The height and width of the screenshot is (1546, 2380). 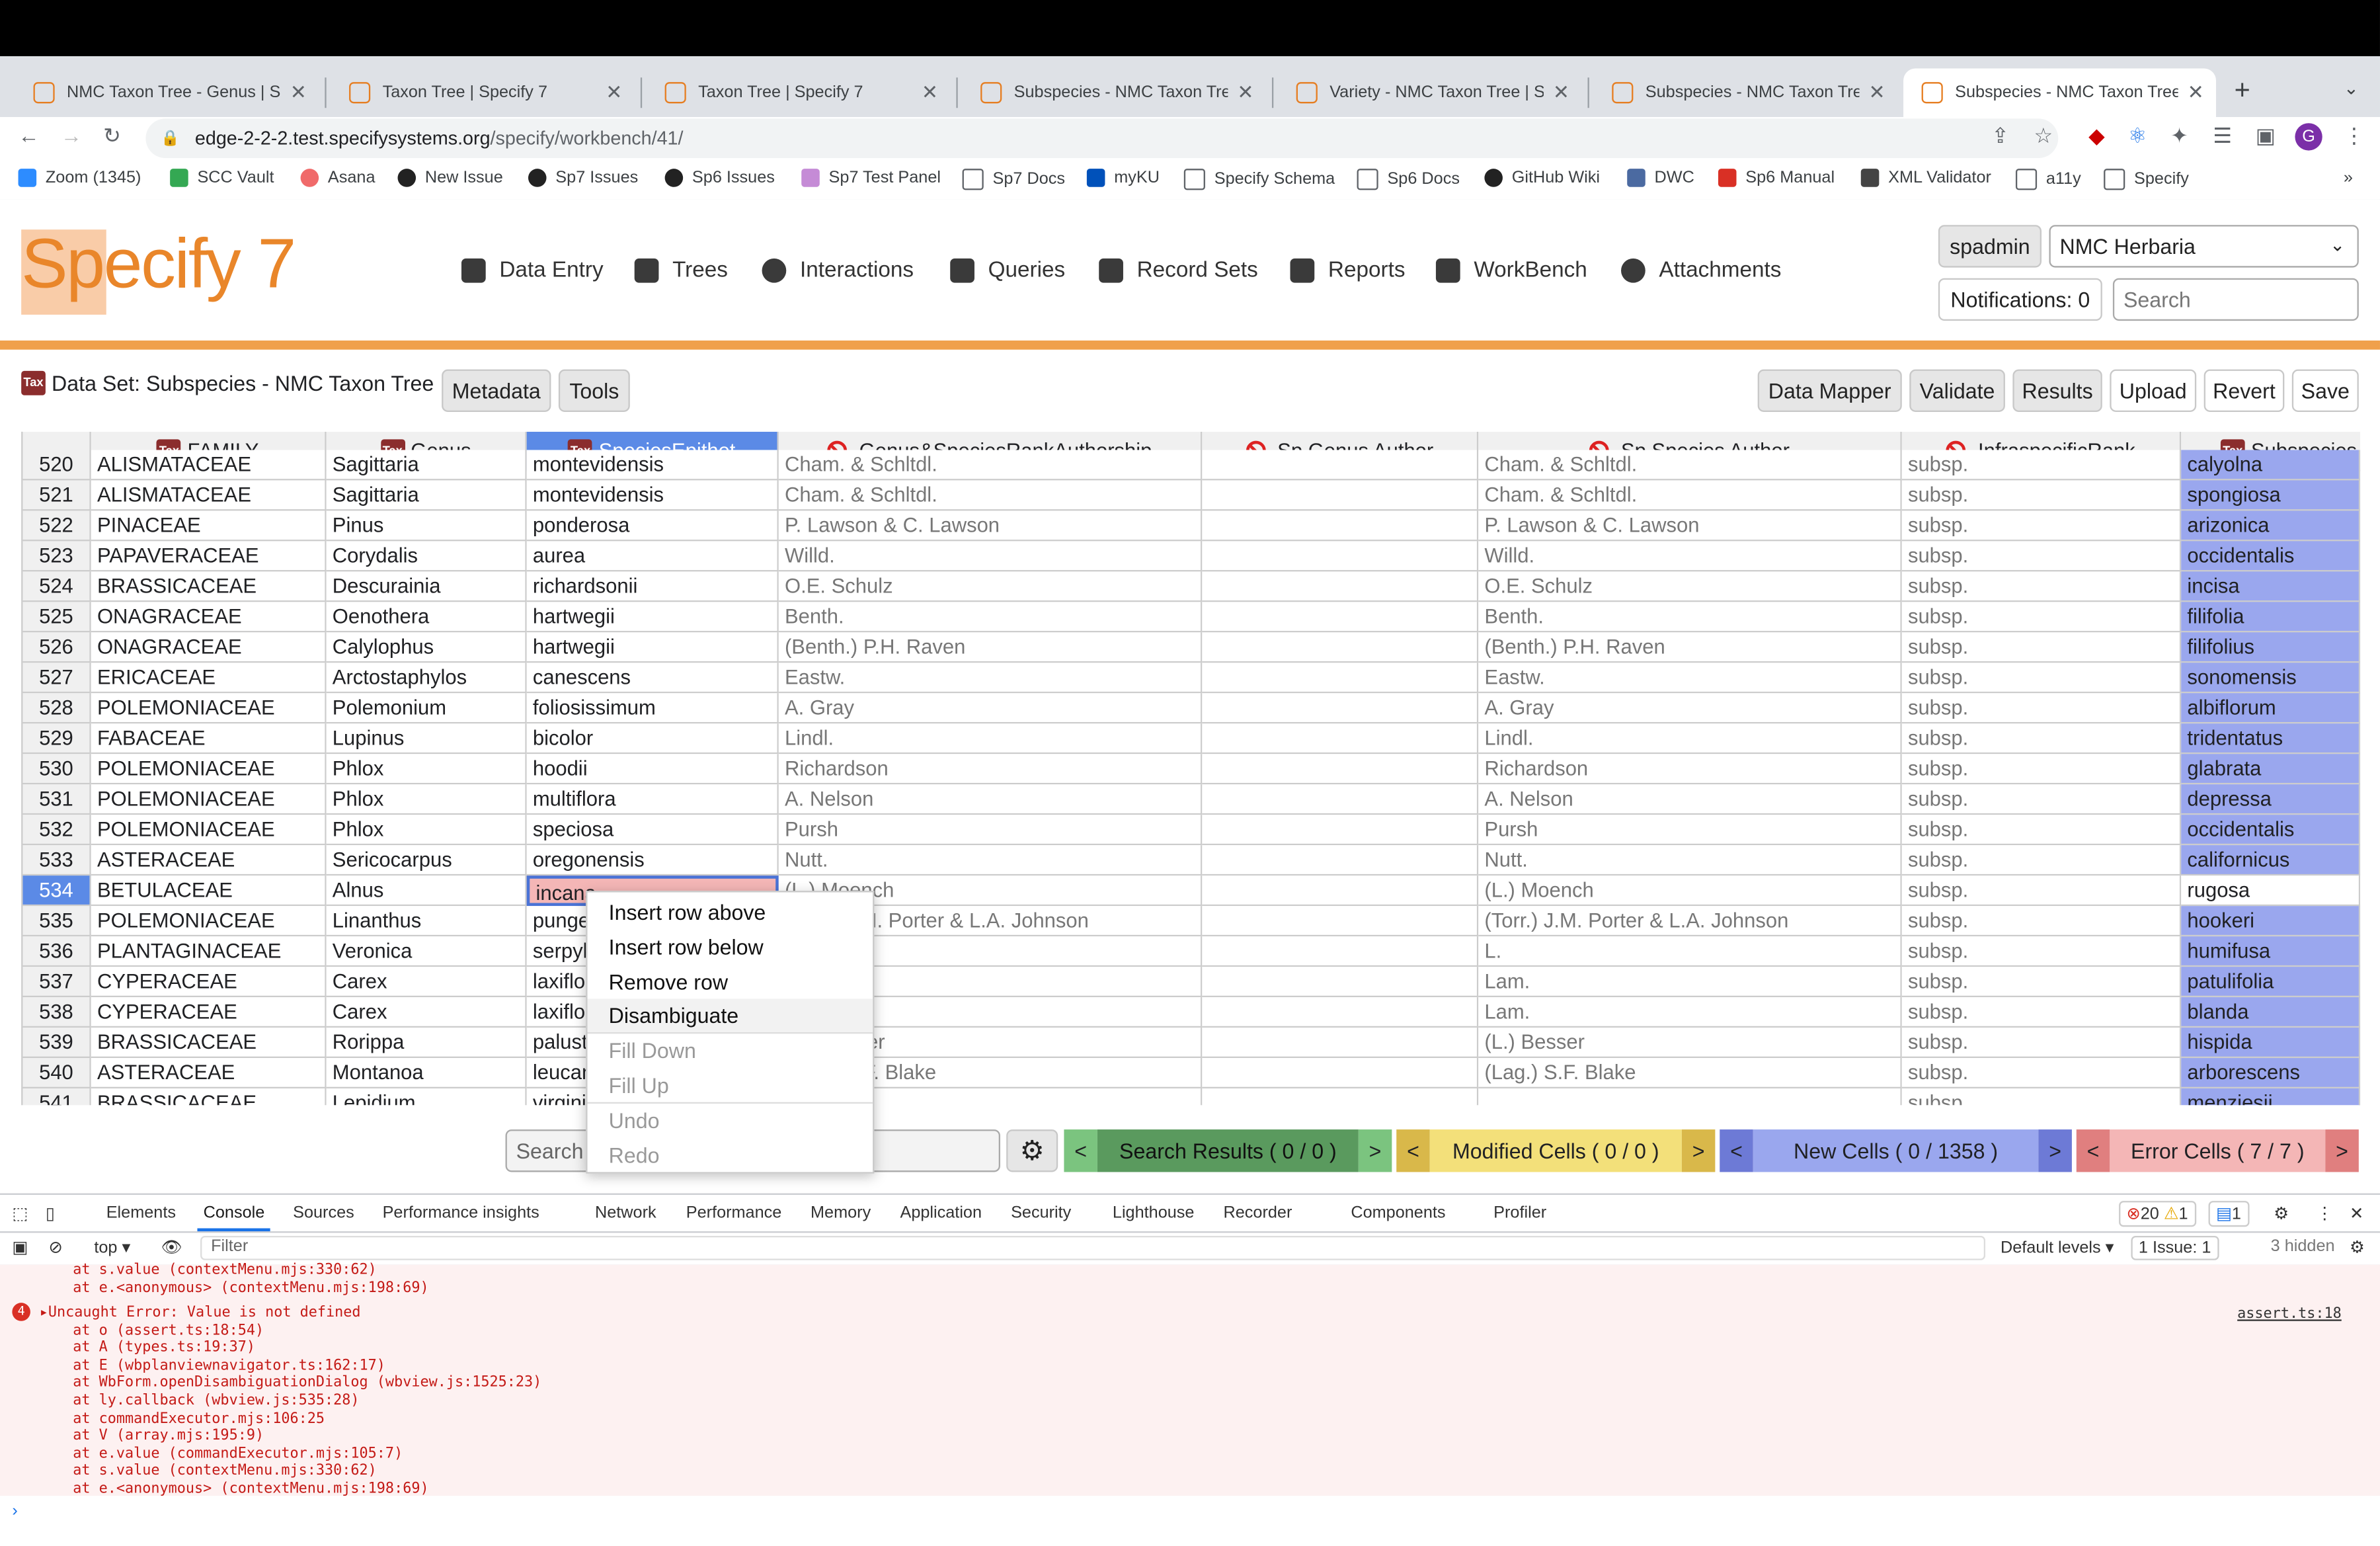 I want to click on table-cell: Lam., so click(x=1690, y=1012).